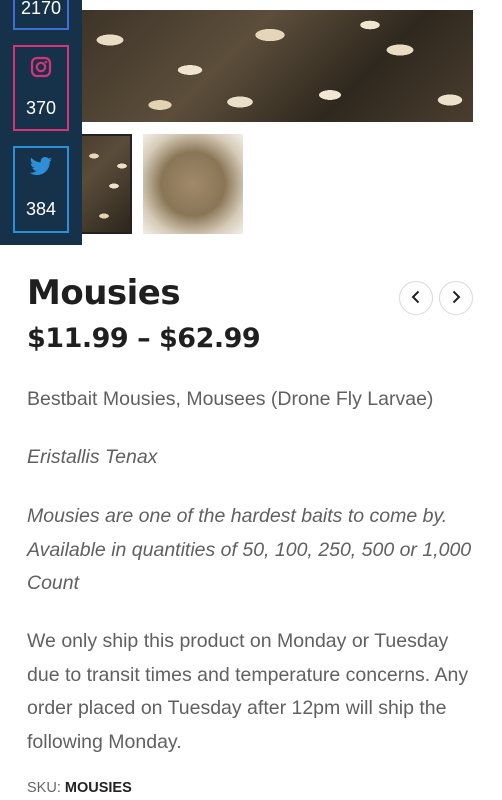  What do you see at coordinates (41, 88) in the screenshot?
I see `instagram-share-button: 370` at bounding box center [41, 88].